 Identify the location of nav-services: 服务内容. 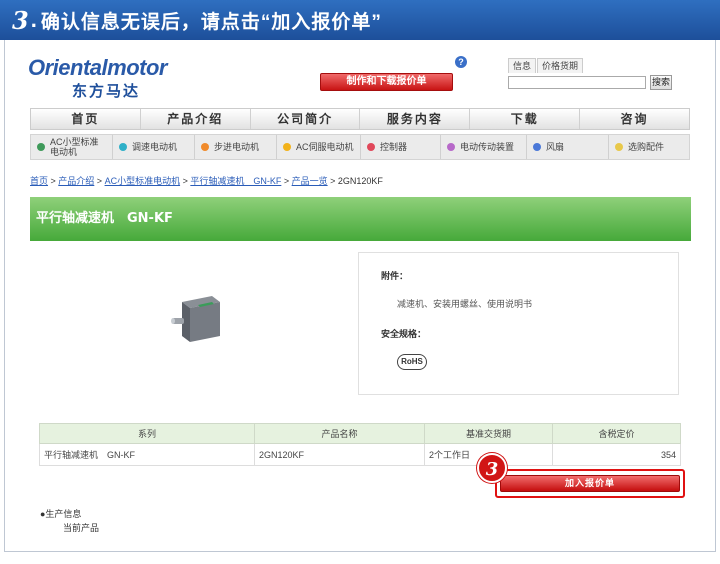
(415, 119).